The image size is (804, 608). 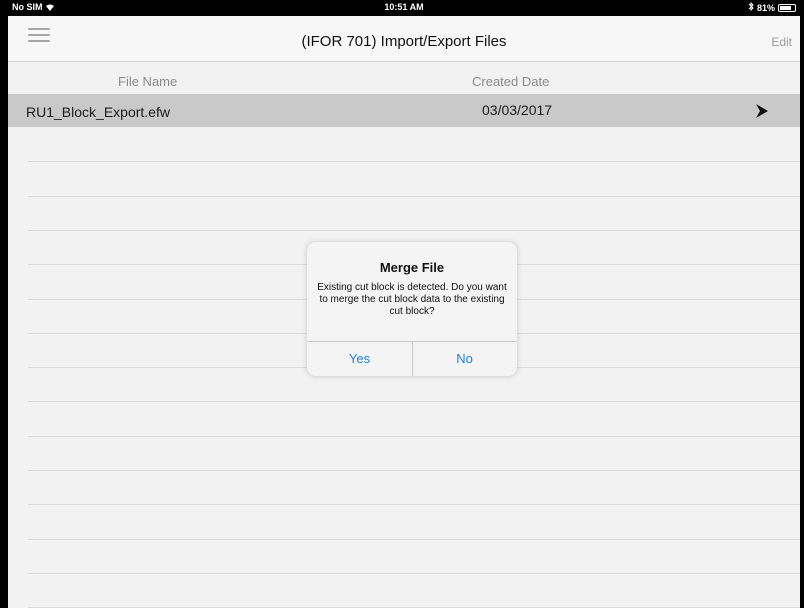 What do you see at coordinates (751, 7) in the screenshot?
I see `bluetooth-icon` at bounding box center [751, 7].